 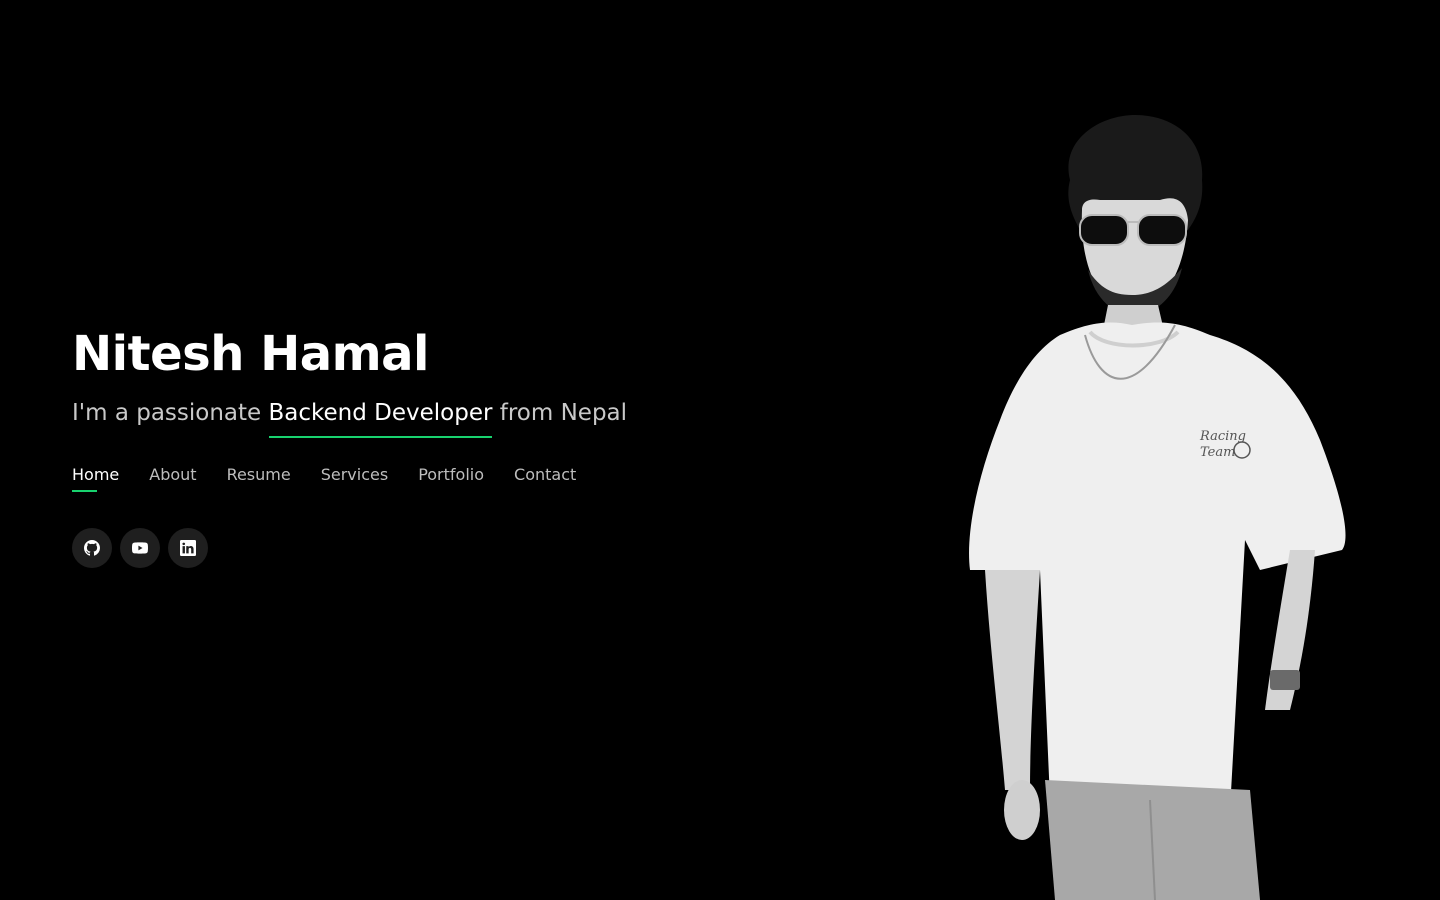 I want to click on hero-name: Nitesh Hamal, so click(x=251, y=354).